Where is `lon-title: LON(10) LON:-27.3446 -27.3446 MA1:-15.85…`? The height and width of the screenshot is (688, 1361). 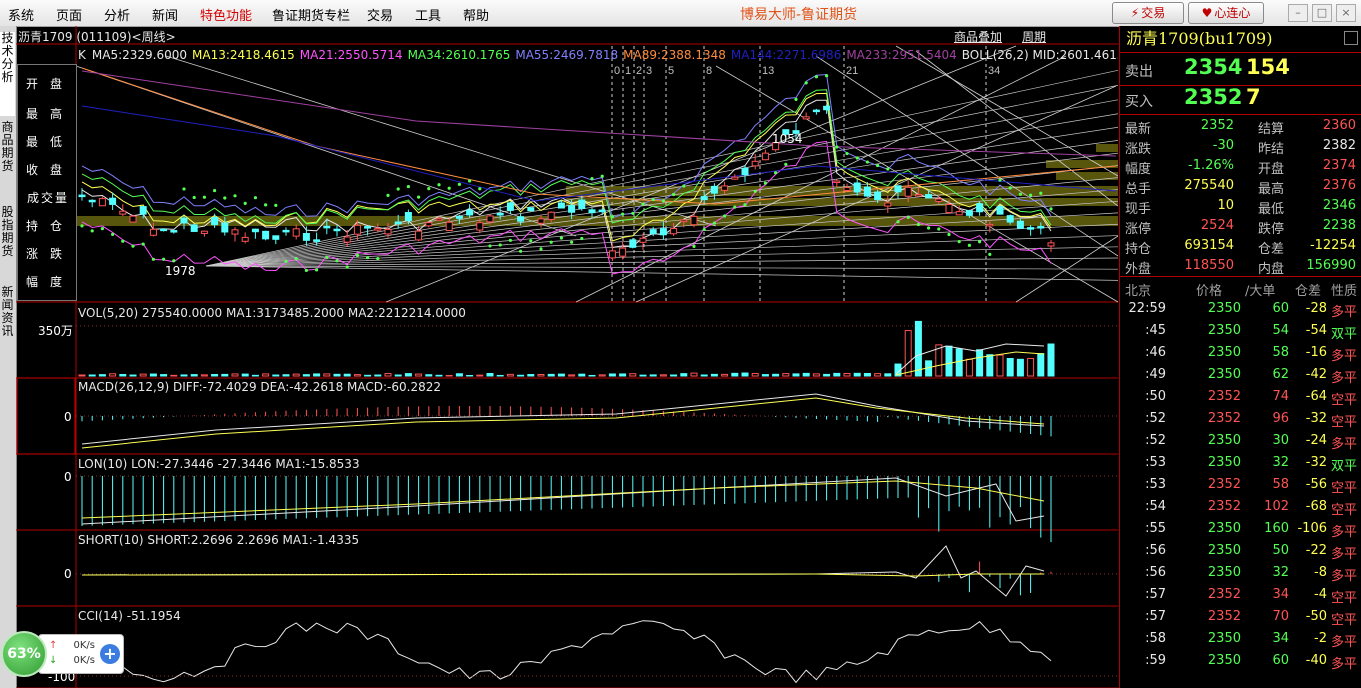 lon-title: LON(10) LON:-27.3446 -27.3446 MA1:-15.85… is located at coordinates (219, 464).